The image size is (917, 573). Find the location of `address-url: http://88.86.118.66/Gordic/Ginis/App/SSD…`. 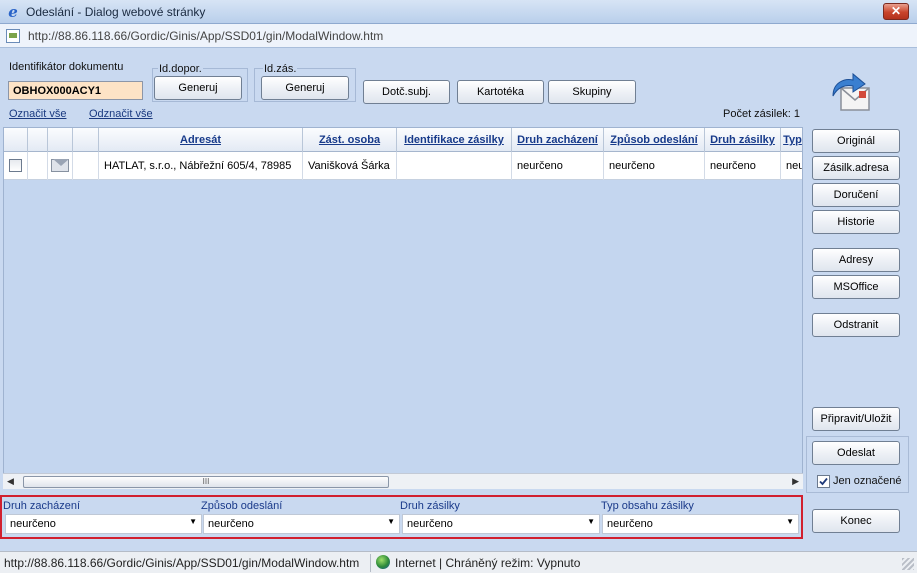

address-url: http://88.86.118.66/Gordic/Ginis/App/SSD… is located at coordinates (206, 36).